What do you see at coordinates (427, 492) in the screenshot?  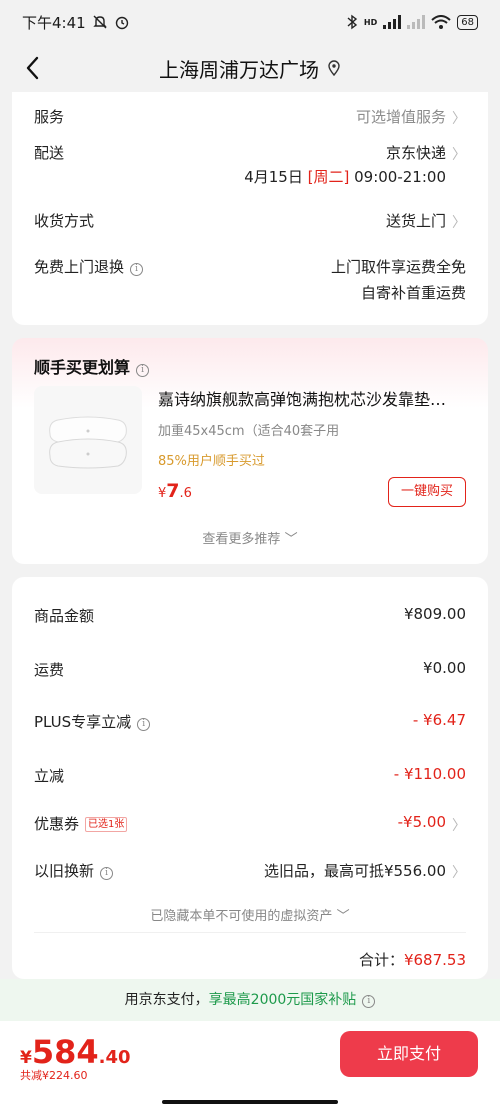 I see `one-click-buy-button: 一键购买` at bounding box center [427, 492].